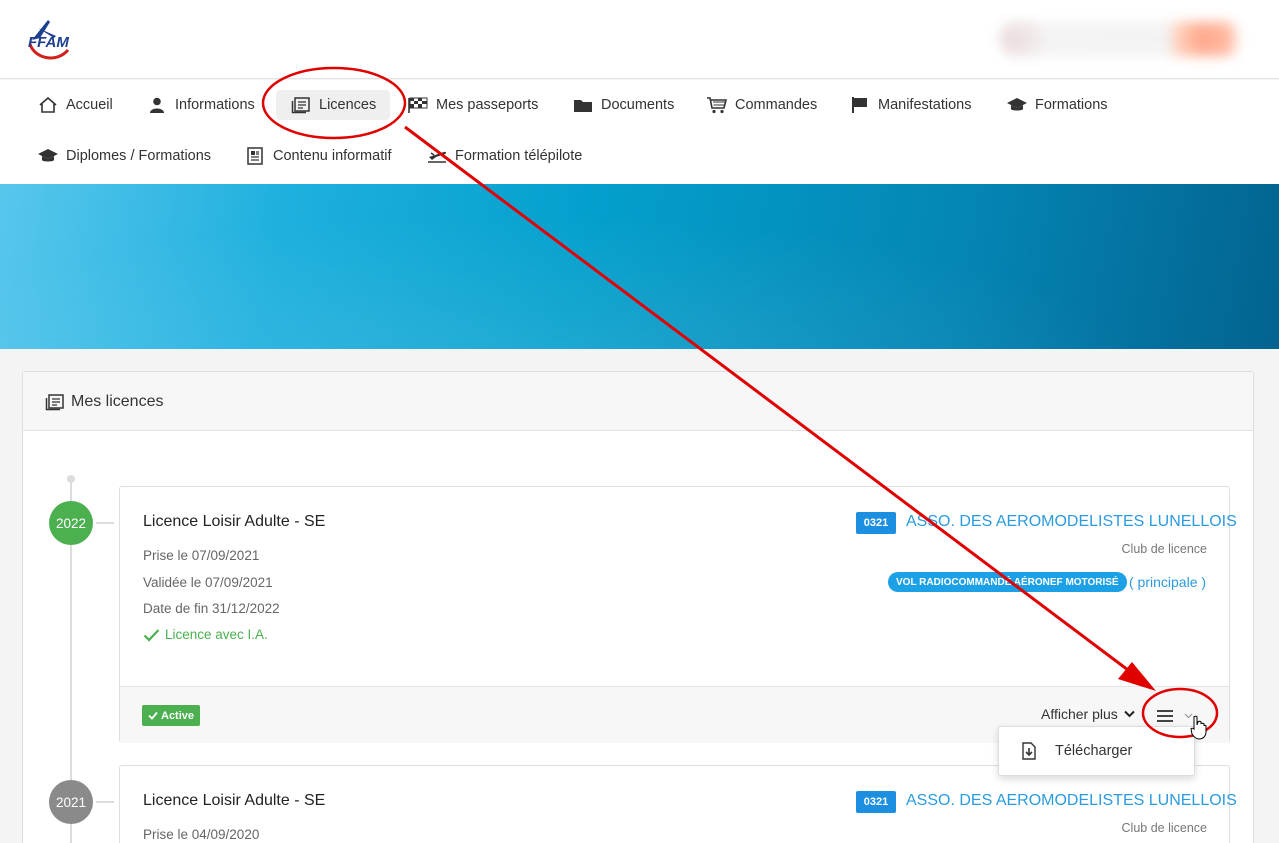 The image size is (1279, 843). Describe the element at coordinates (1057, 105) in the screenshot. I see `nav-item-formations: Formations` at that location.